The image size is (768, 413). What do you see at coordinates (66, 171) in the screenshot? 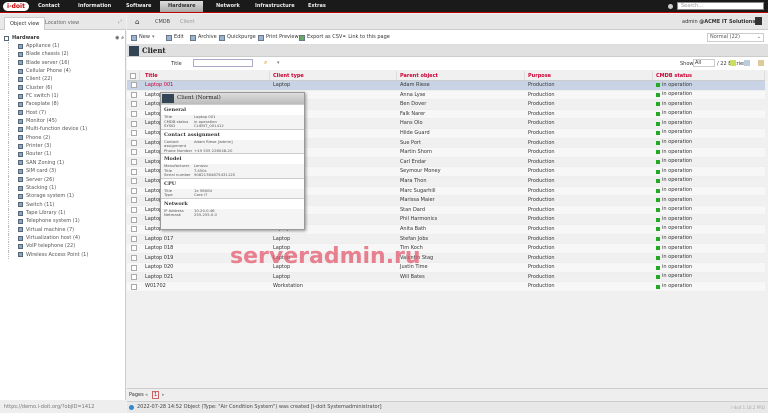
I see `sidebar-item: SIM card (3)` at bounding box center [66, 171].